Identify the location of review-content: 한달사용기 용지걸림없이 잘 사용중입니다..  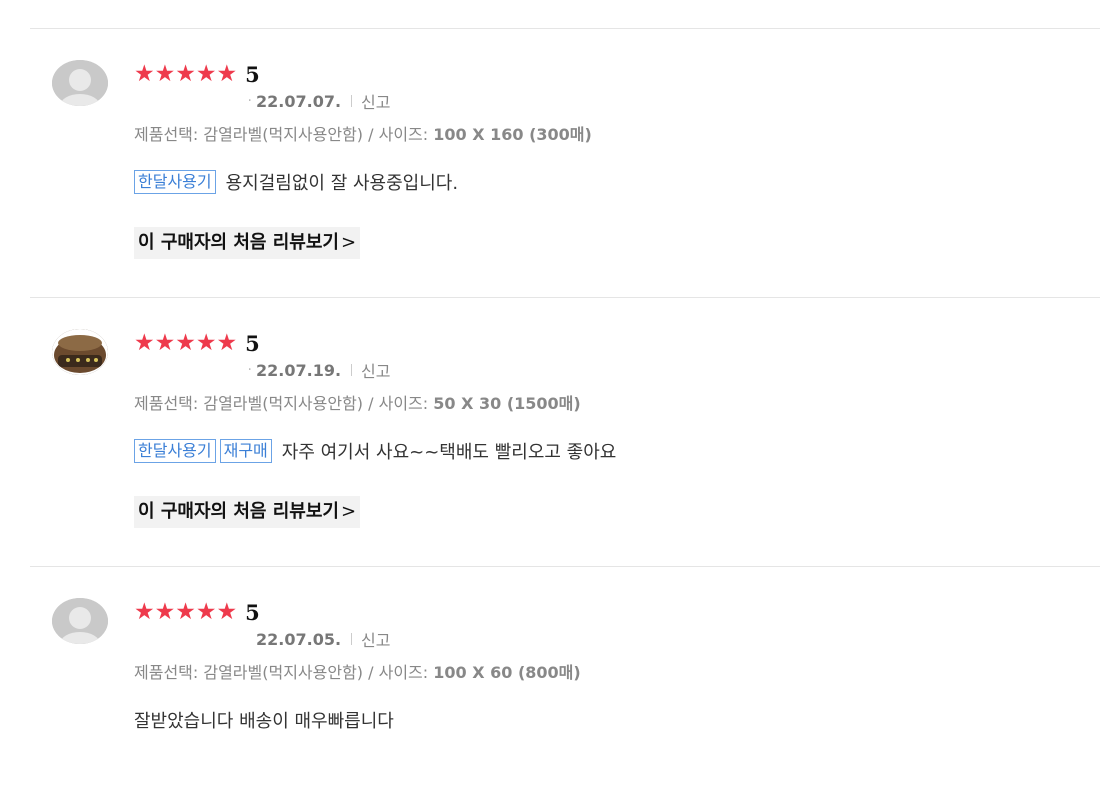
(296, 182).